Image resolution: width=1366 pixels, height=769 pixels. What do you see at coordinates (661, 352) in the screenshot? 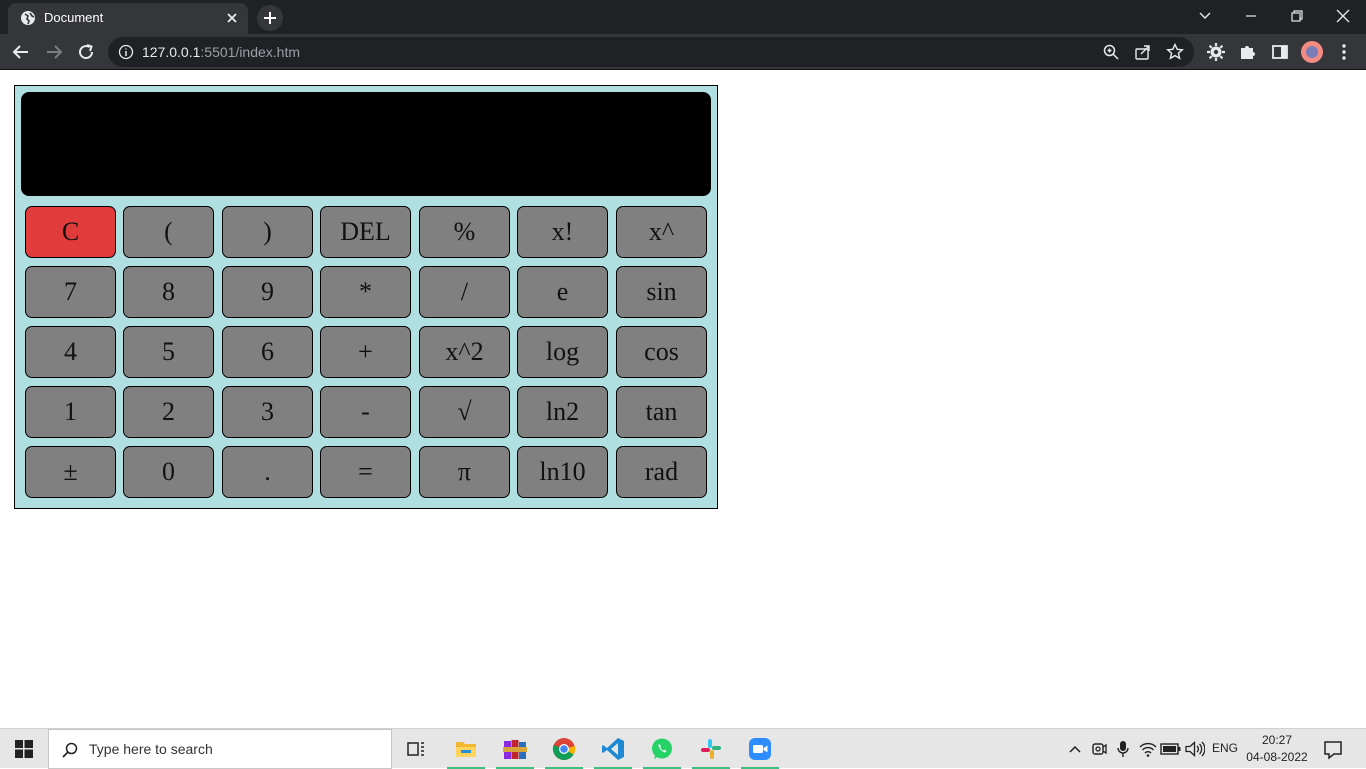
I see `key-cos-button: cos` at bounding box center [661, 352].